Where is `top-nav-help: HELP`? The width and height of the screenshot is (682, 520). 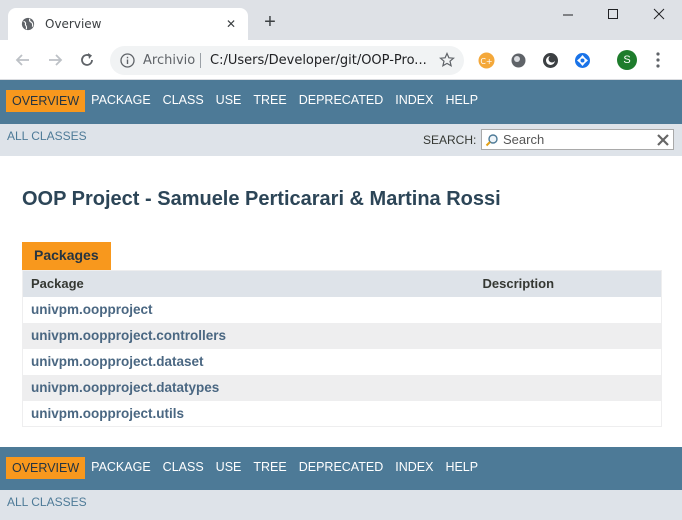
top-nav-help: HELP is located at coordinates (461, 101).